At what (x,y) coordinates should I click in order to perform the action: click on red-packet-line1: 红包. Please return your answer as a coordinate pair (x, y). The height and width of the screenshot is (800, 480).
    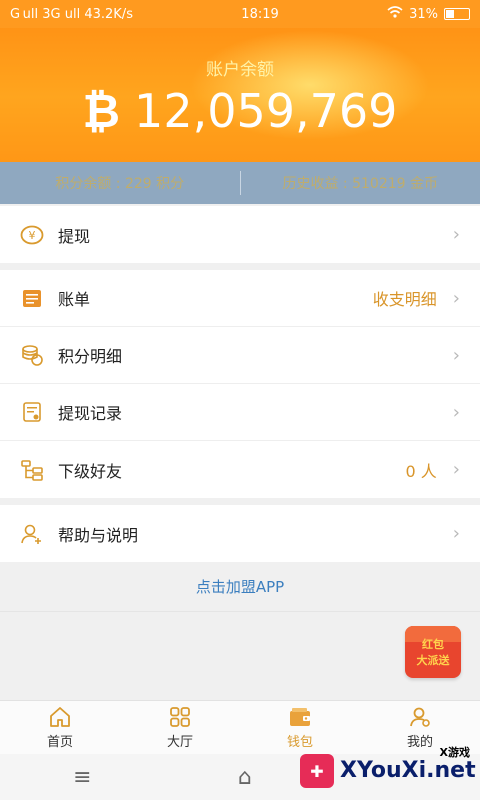
    Looking at the image, I should click on (433, 644).